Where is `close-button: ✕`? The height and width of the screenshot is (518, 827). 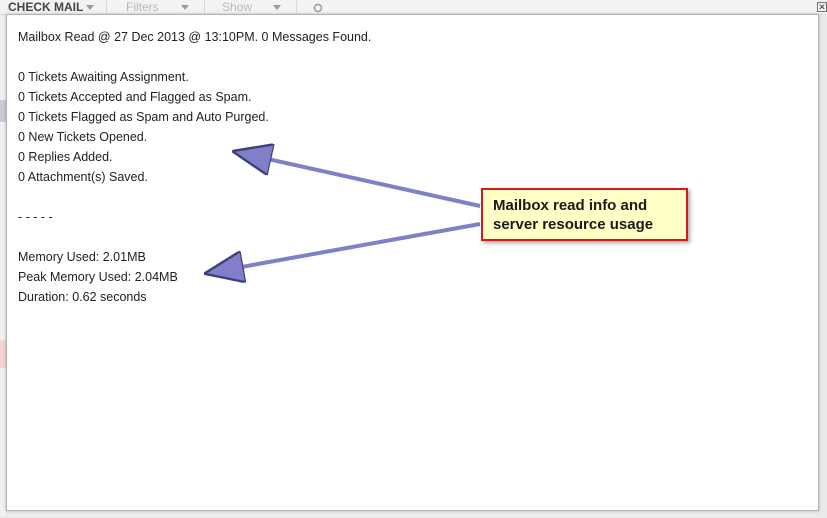 close-button: ✕ is located at coordinates (822, 7).